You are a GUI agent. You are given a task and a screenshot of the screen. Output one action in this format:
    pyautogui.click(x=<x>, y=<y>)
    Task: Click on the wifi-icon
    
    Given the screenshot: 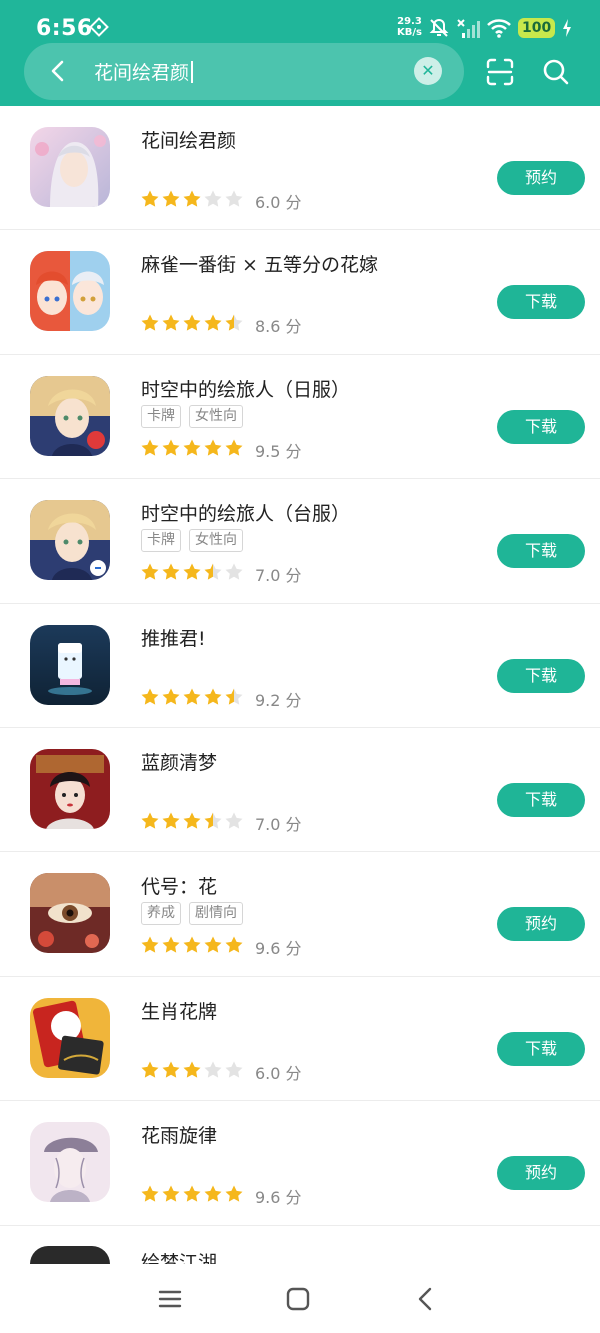 What is the action you would take?
    pyautogui.click(x=499, y=28)
    